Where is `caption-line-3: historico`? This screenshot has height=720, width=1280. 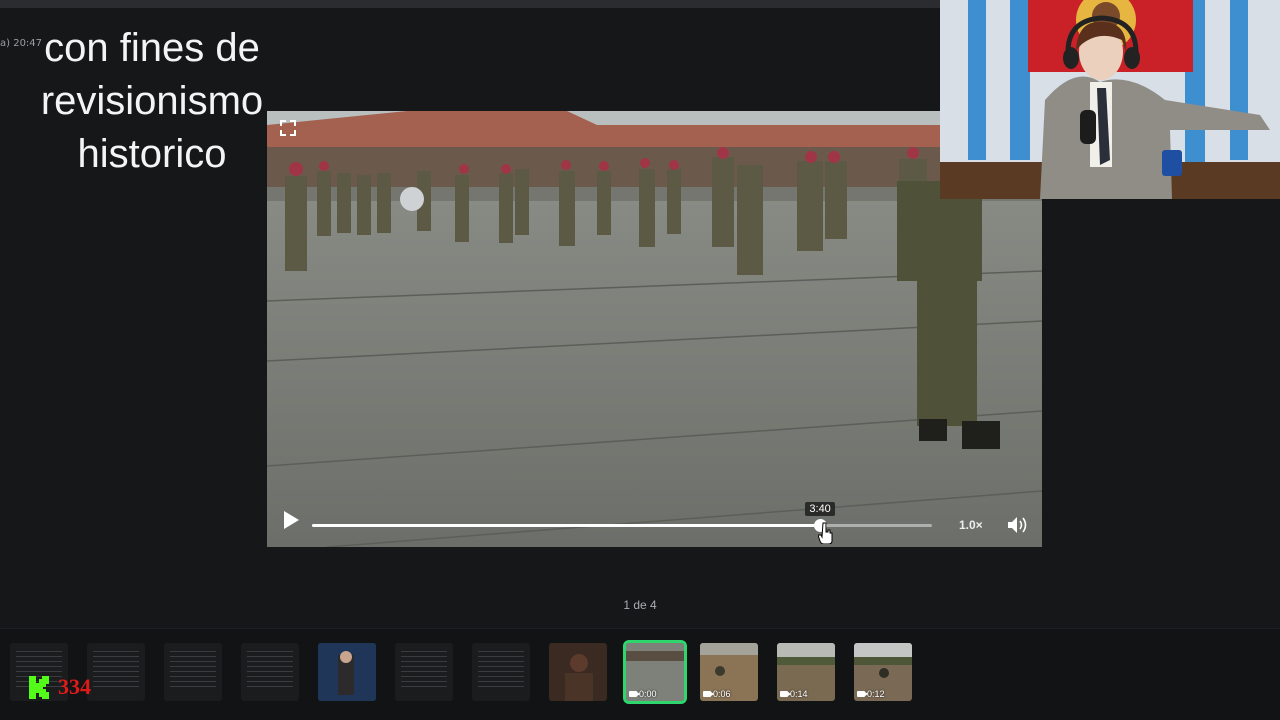
caption-line-3: historico is located at coordinates (152, 154).